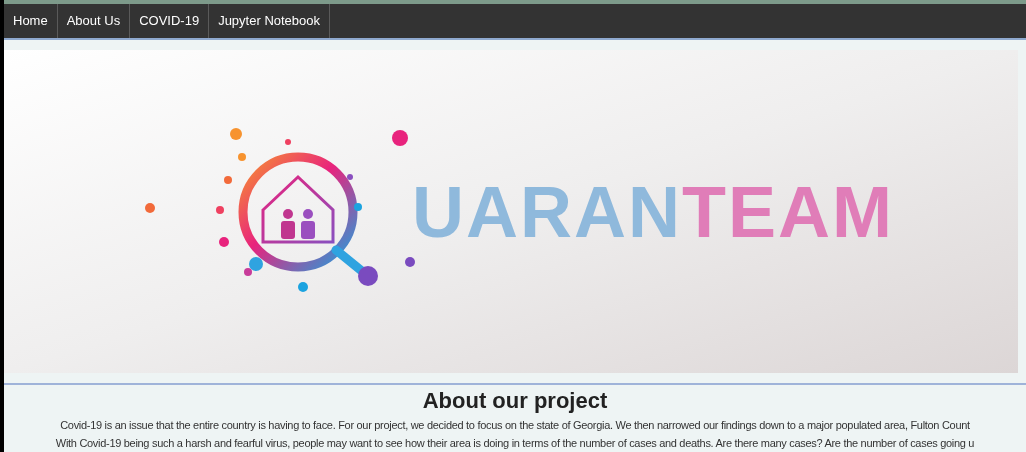 The width and height of the screenshot is (1026, 452). What do you see at coordinates (270, 20) in the screenshot?
I see `nav-link: Jupyter Notebook` at bounding box center [270, 20].